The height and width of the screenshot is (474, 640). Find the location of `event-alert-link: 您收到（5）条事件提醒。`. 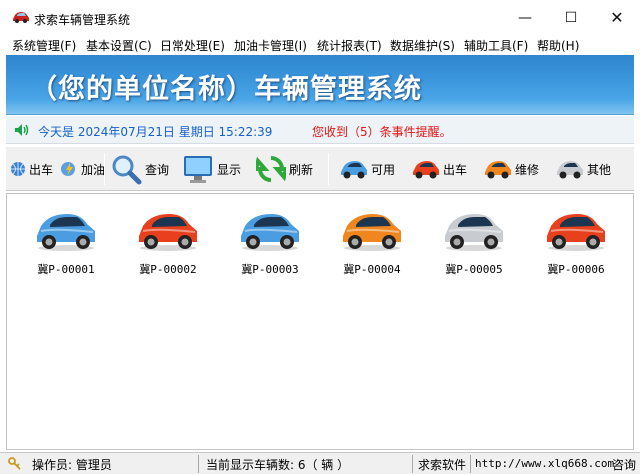

event-alert-link: 您收到（5）条事件提醒。 is located at coordinates (382, 131).